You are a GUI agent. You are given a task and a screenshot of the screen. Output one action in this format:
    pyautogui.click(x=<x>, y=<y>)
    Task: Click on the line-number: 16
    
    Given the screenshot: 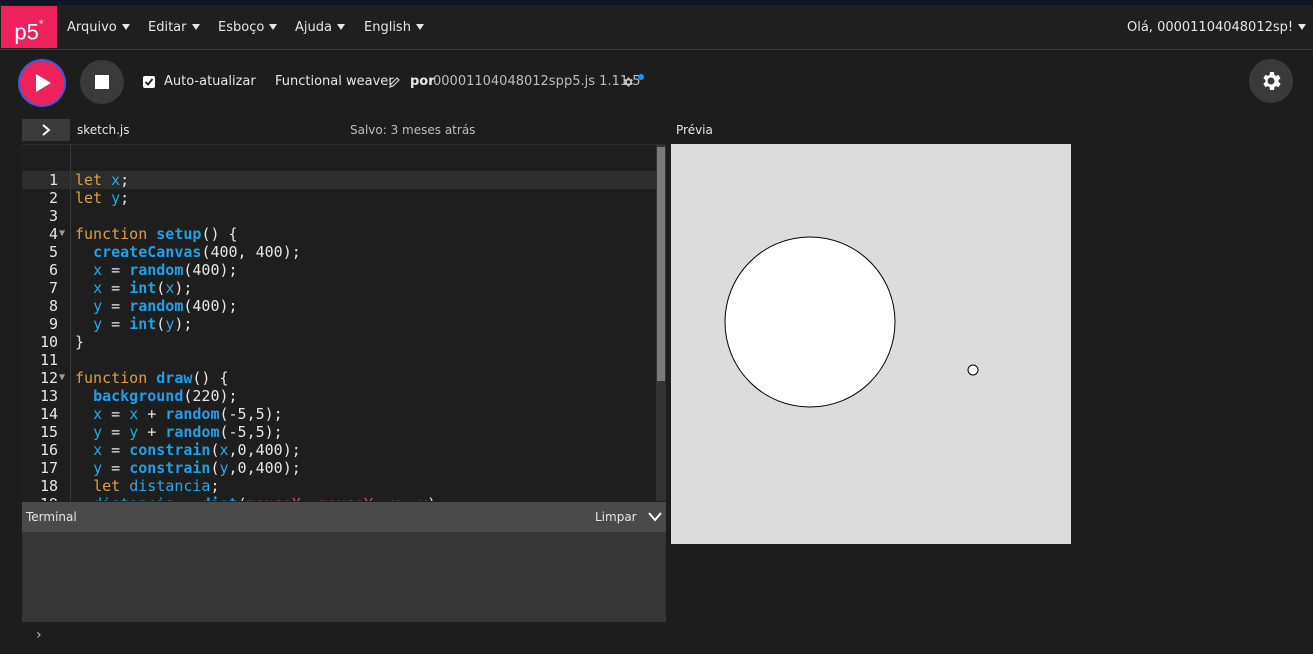 What is the action you would take?
    pyautogui.click(x=48, y=450)
    